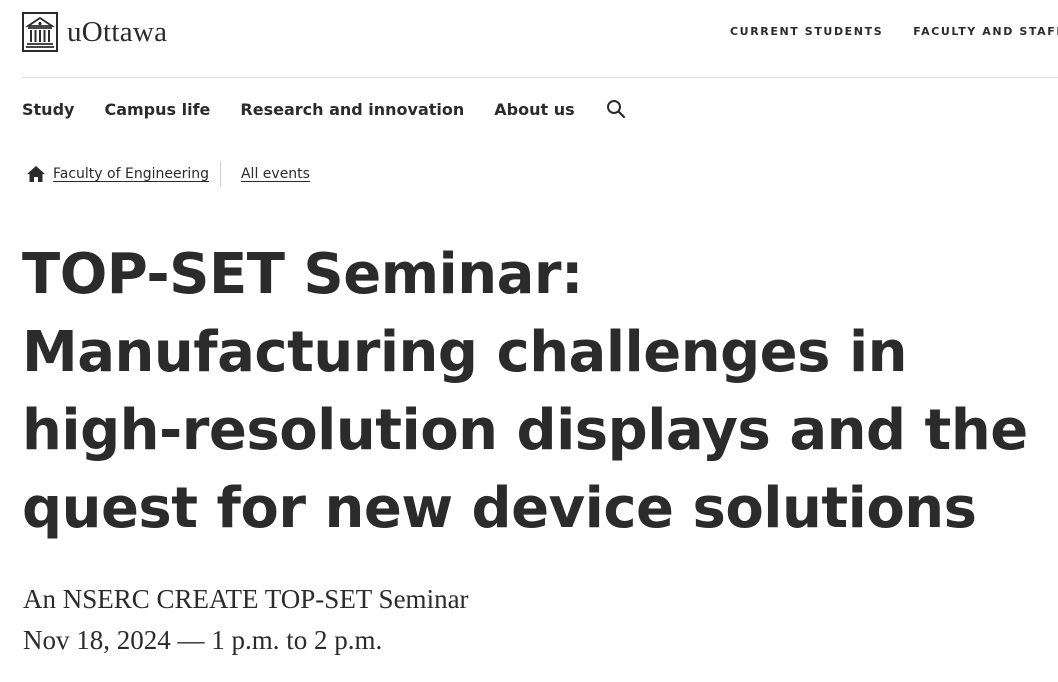  Describe the element at coordinates (203, 640) in the screenshot. I see `event-date: Nov 18, 2024 — 1 p.m. to 2 p.m.` at that location.